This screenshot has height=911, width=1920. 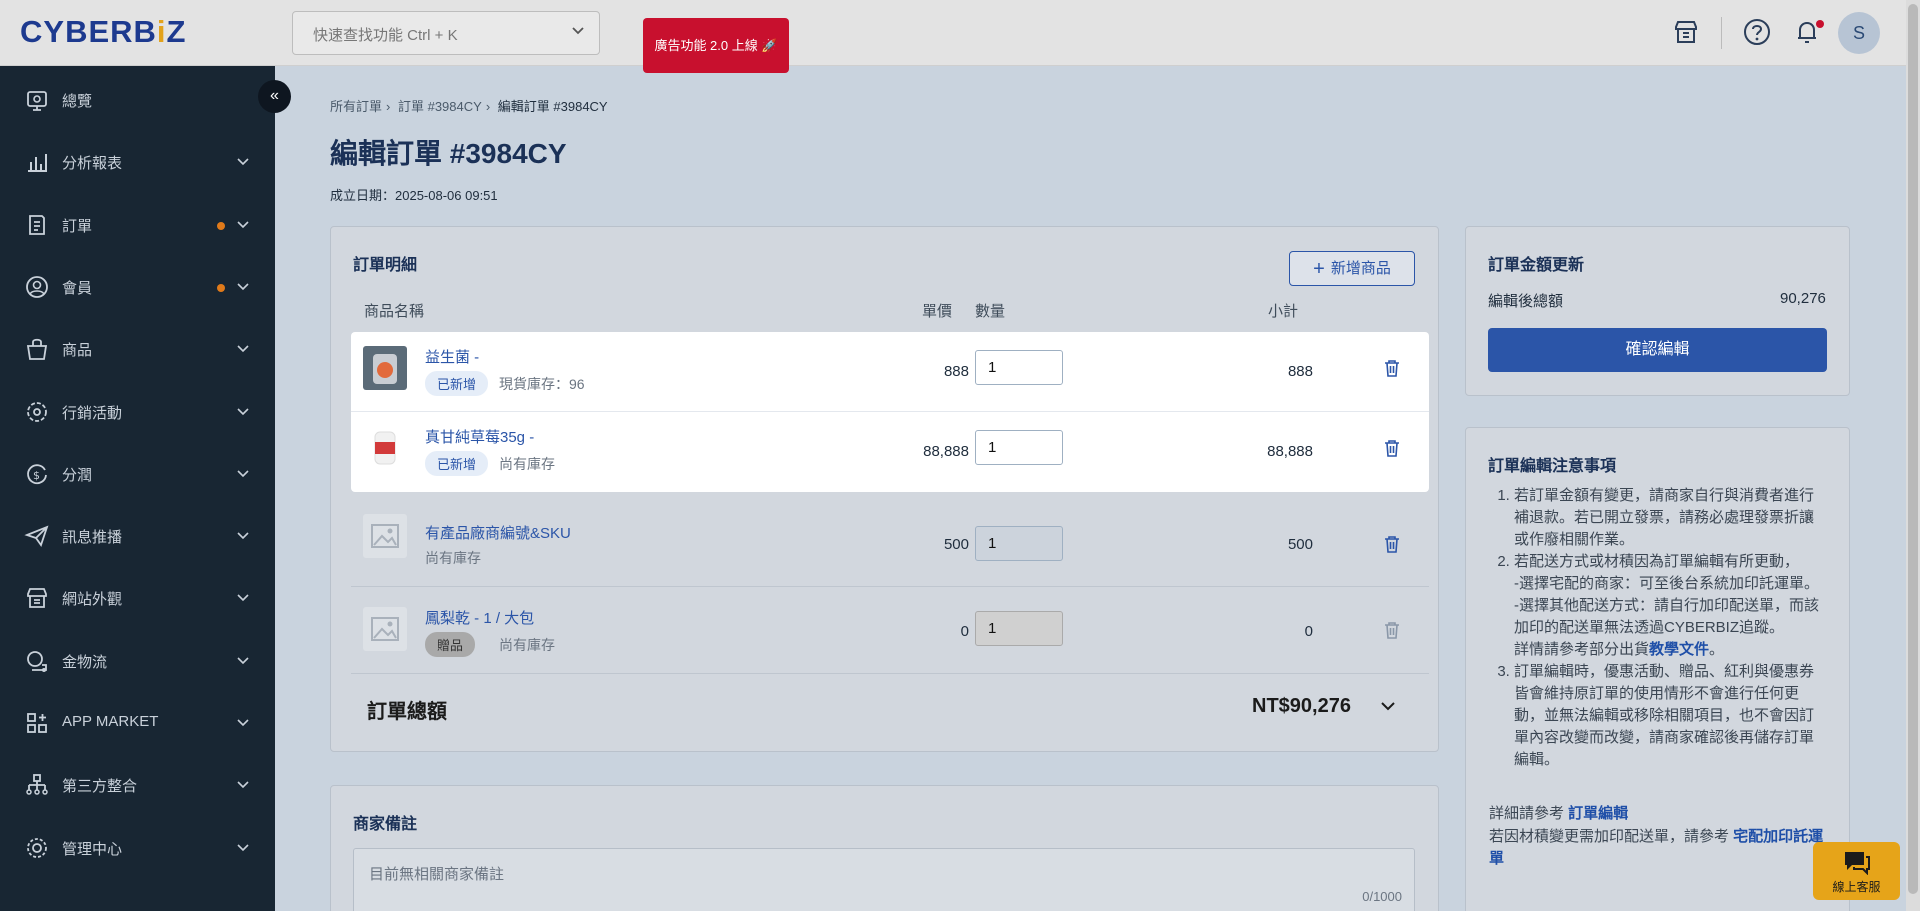 I want to click on top-bar: CYBERBiZ 快速查找功能 Ctrl + K 廣告功能 2.0 上線 🚀 S, so click(x=960, y=36).